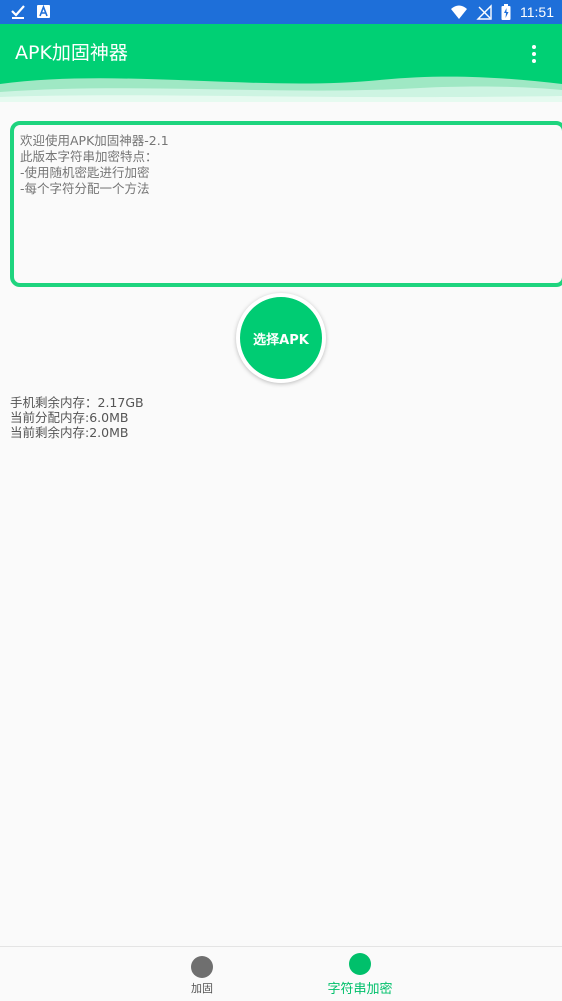  I want to click on check-download-icon, so click(18, 12).